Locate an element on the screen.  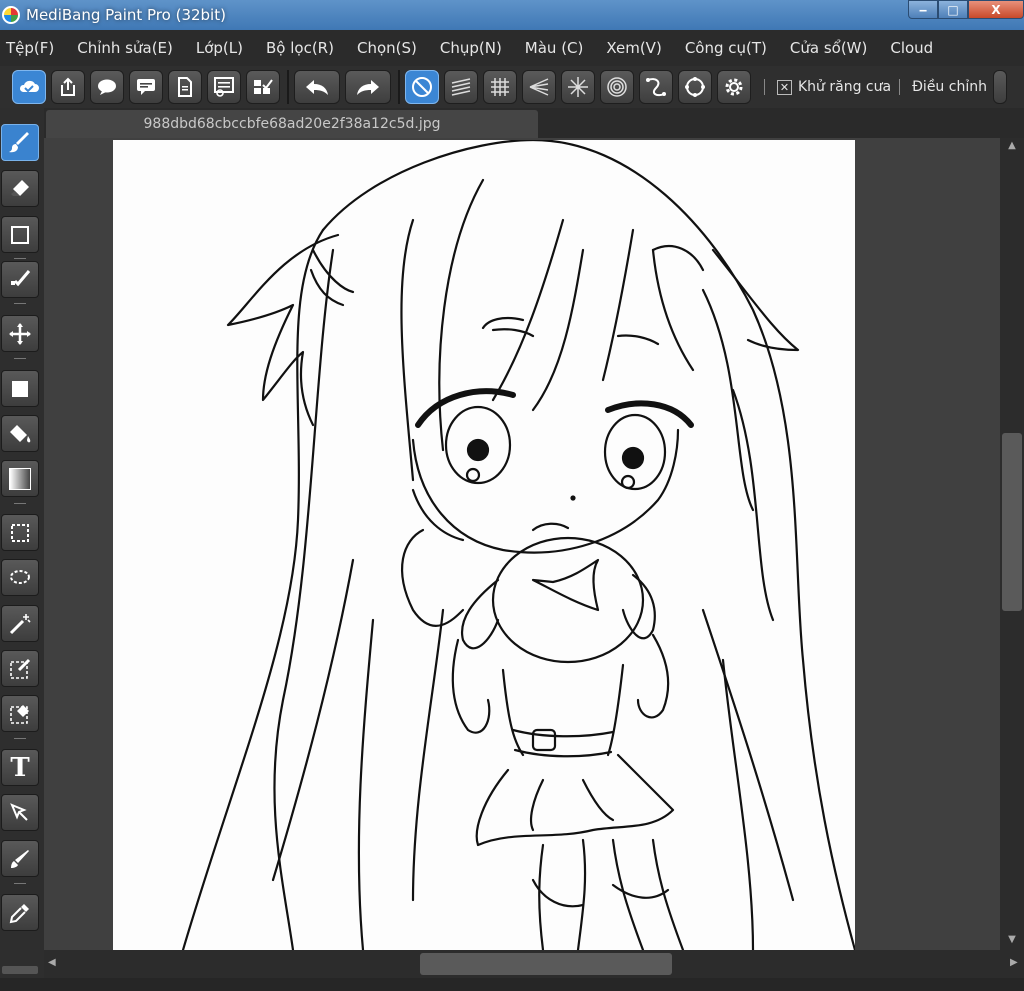
parallel-snap-icon is located at coordinates (461, 87).